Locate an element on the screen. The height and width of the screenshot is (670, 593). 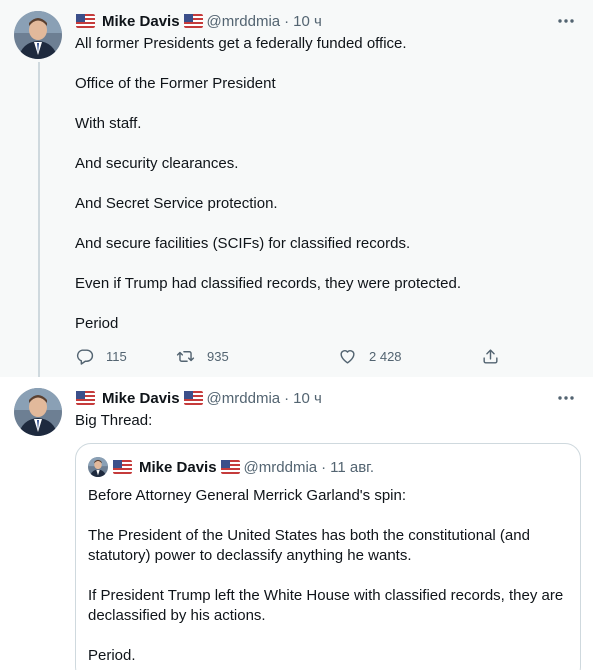
reply-button: 115 is located at coordinates (101, 356).